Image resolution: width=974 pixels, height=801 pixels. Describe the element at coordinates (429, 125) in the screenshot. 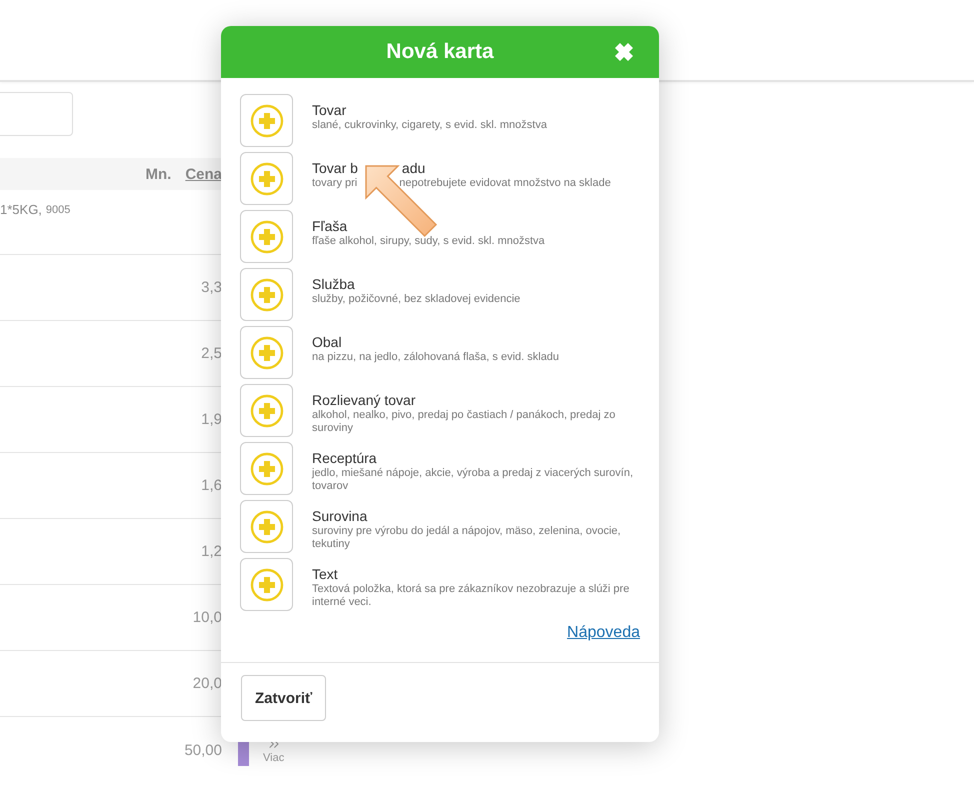

I see `card-type-description: slané, cukrovinky, cigarety, s evid. skl. množstva` at that location.